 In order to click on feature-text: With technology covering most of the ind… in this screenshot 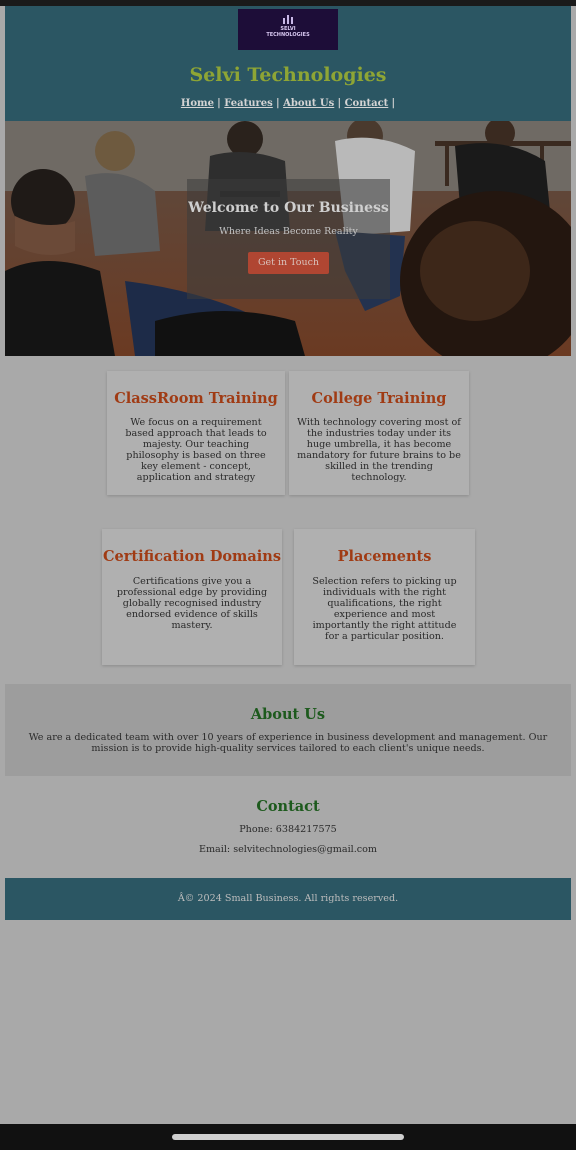, I will do `click(379, 450)`.